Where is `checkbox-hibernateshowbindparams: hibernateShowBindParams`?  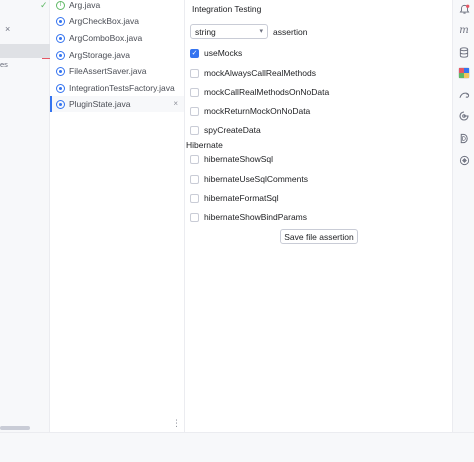 checkbox-hibernateshowbindparams: hibernateShowBindParams is located at coordinates (248, 217).